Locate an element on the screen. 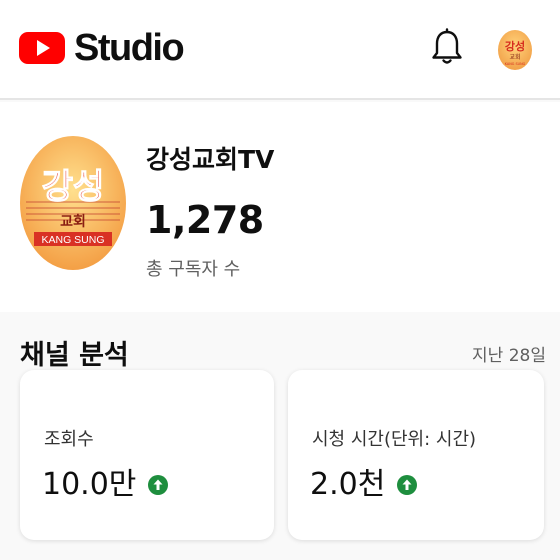 The width and height of the screenshot is (560, 560). analytics-title: 채널 분석 is located at coordinates (74, 355).